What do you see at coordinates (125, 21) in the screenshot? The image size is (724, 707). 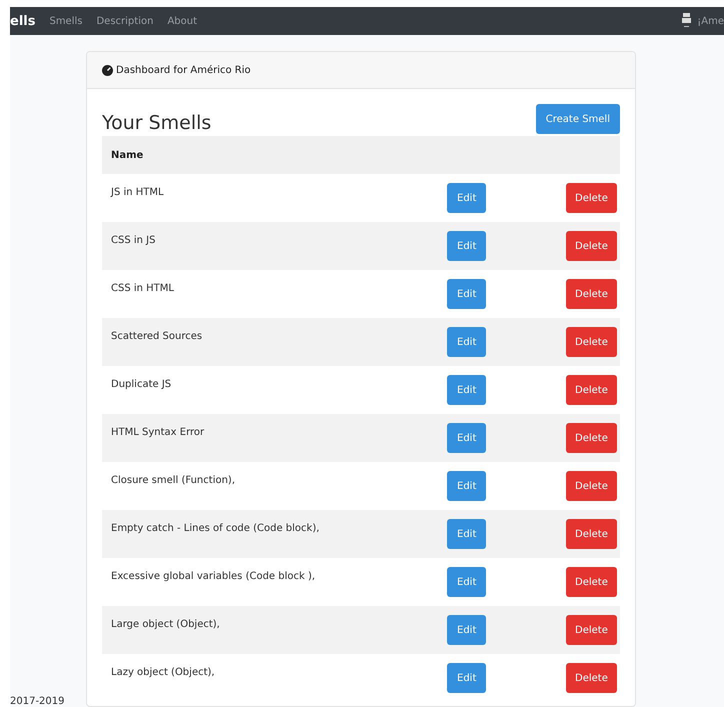 I see `nav-link: Description` at bounding box center [125, 21].